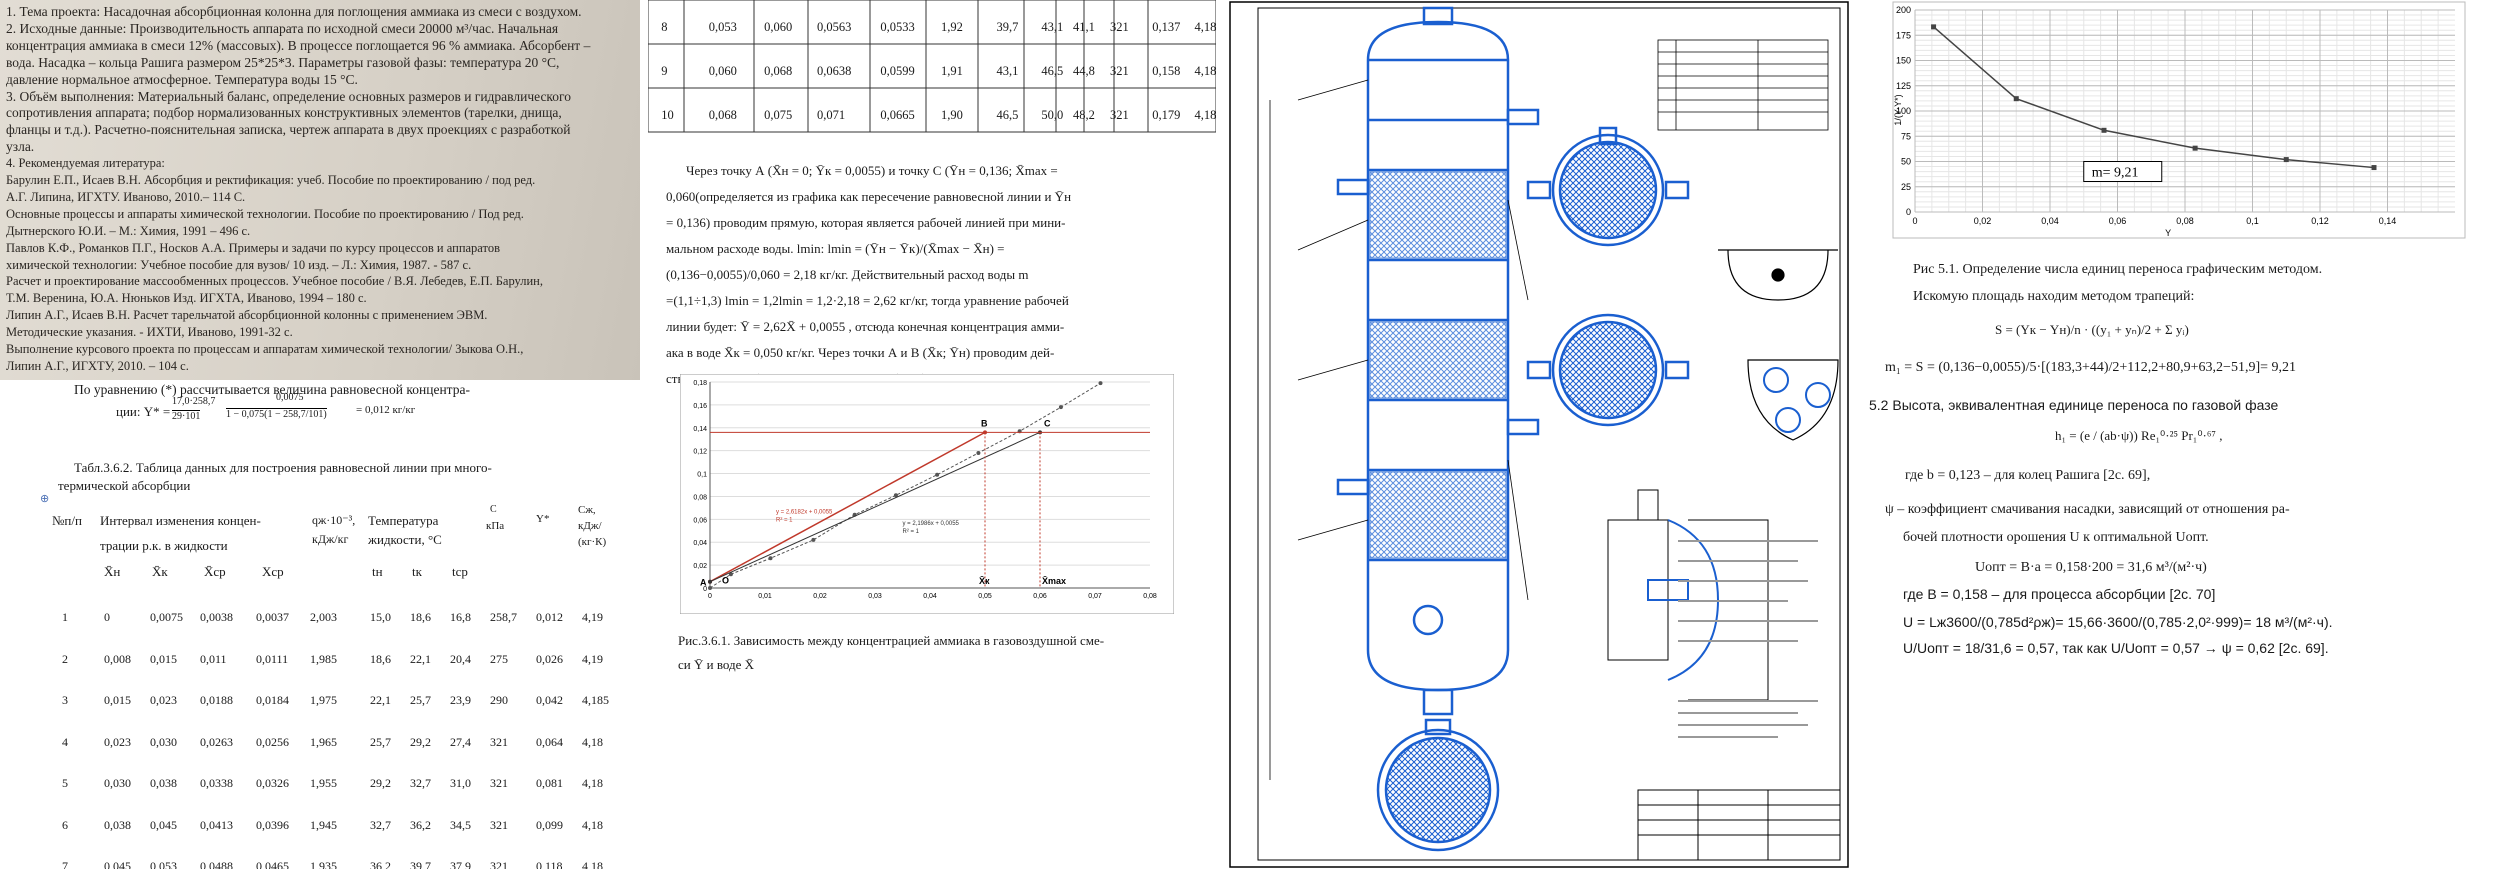  I want to click on table-cell: 0,081, so click(549, 783).